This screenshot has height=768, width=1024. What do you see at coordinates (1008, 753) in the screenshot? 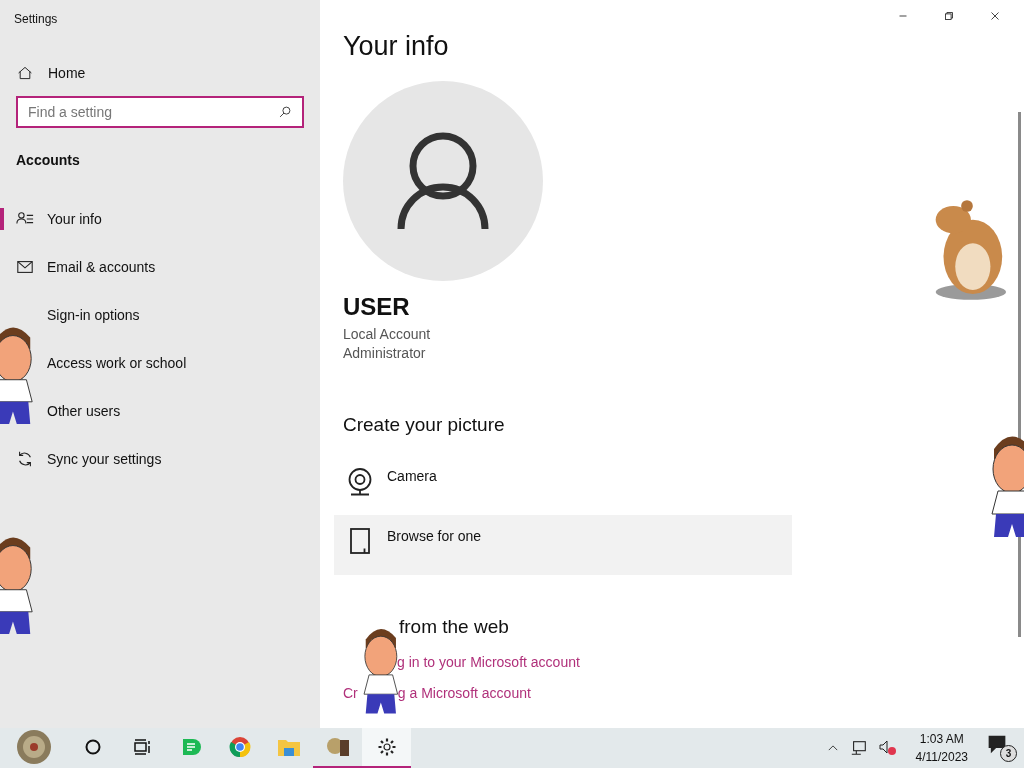
I see `notification-count: 3` at bounding box center [1008, 753].